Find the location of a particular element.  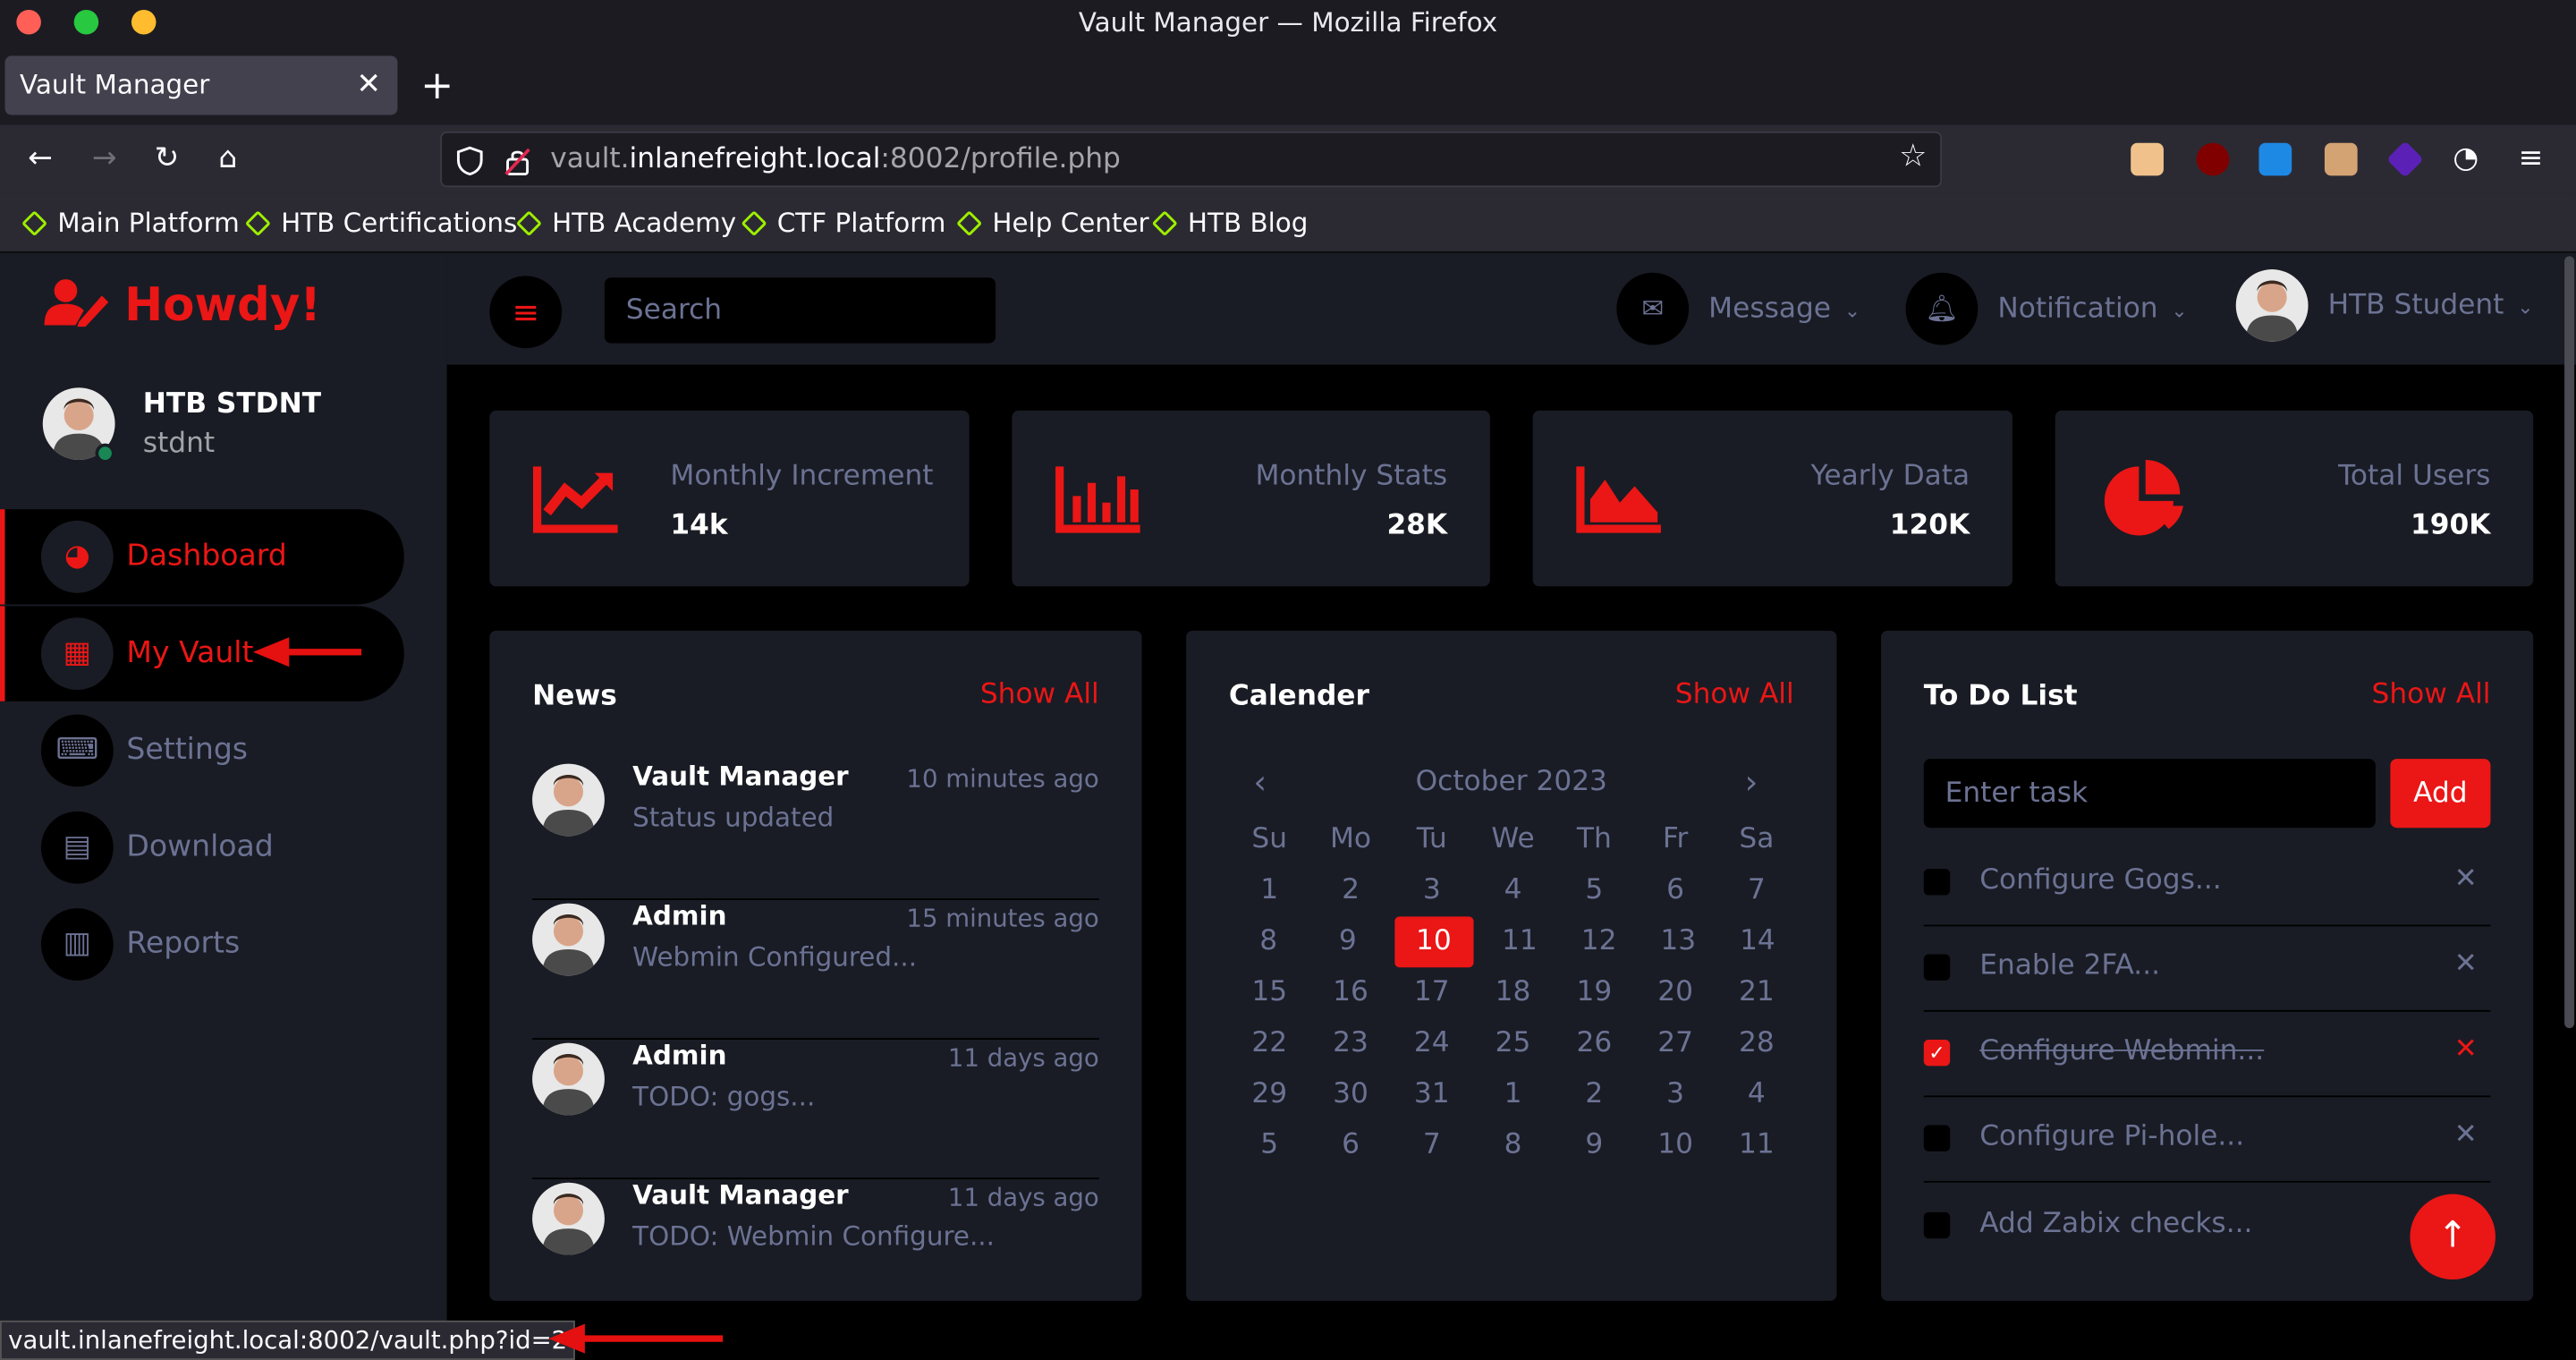

calendar-day: 15 is located at coordinates (1269, 992).